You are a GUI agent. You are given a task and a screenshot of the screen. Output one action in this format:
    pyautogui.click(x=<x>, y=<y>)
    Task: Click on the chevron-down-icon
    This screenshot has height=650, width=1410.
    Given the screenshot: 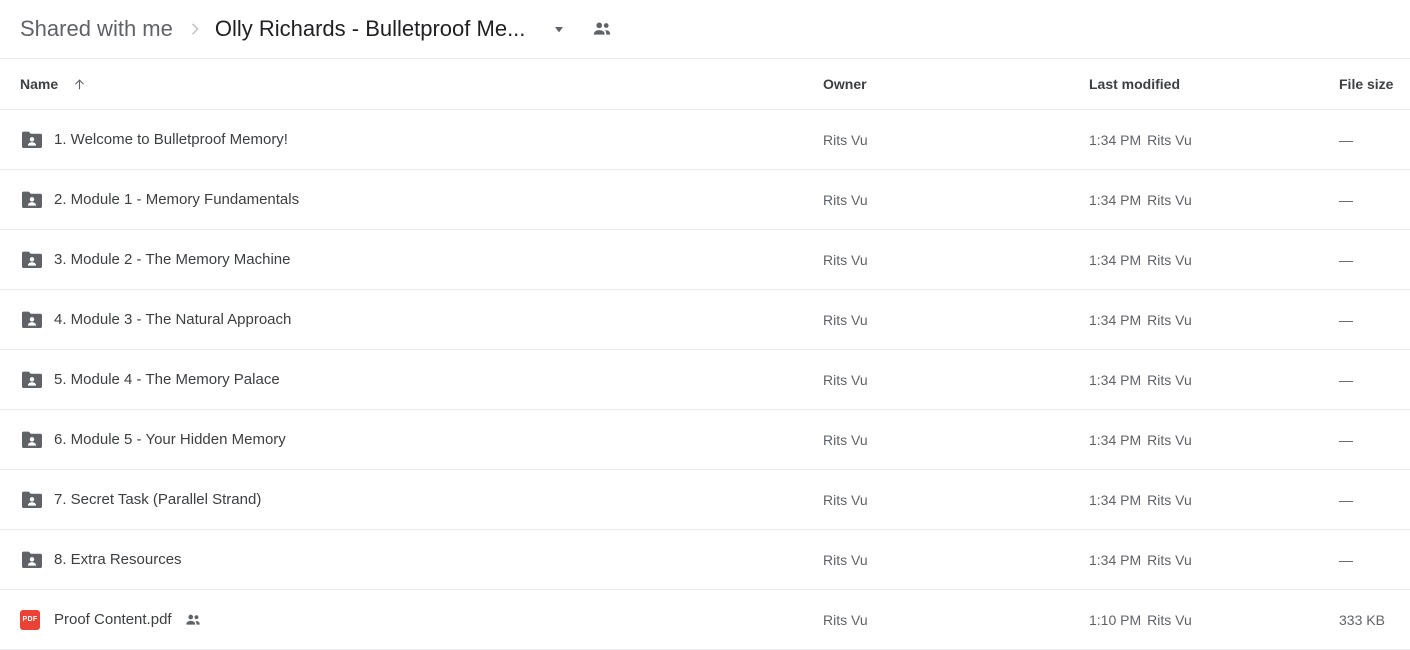 What is the action you would take?
    pyautogui.click(x=559, y=29)
    